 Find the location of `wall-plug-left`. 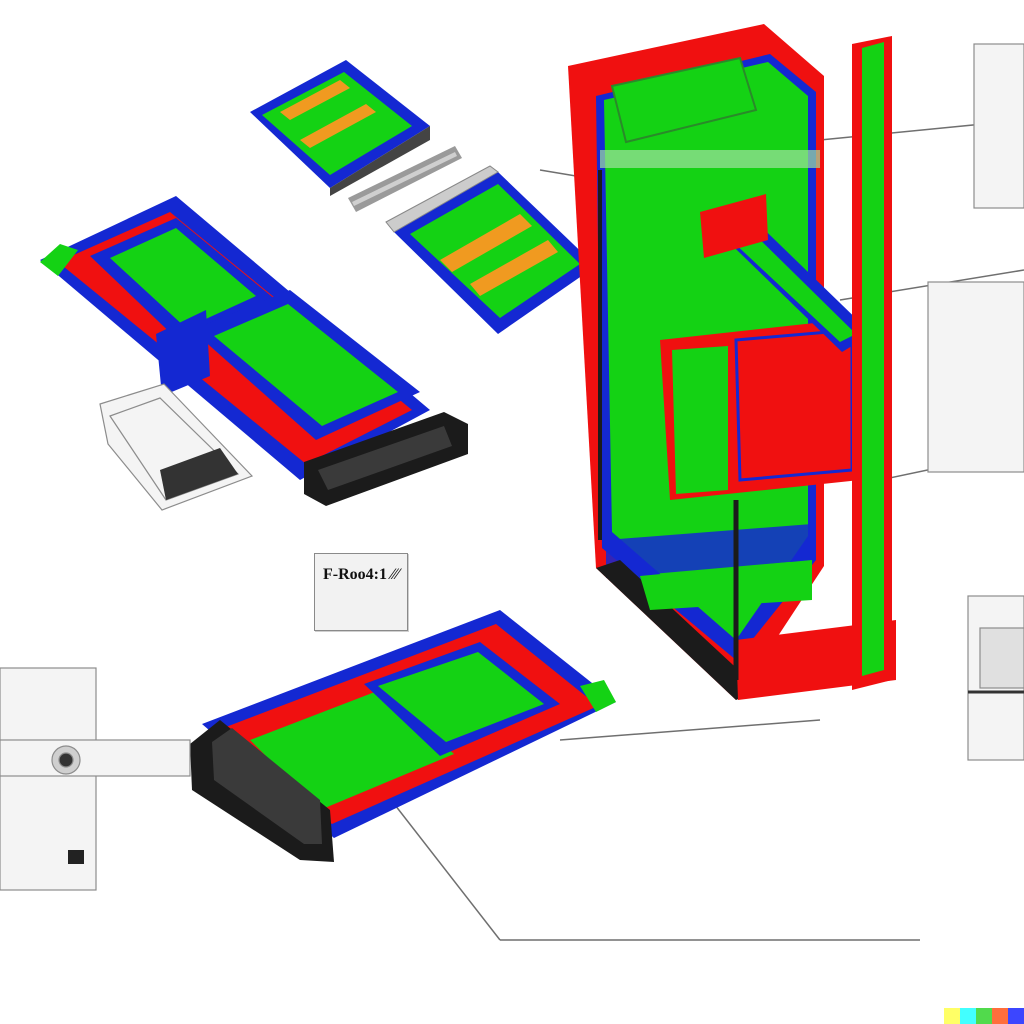

wall-plug-left is located at coordinates (95, 779).